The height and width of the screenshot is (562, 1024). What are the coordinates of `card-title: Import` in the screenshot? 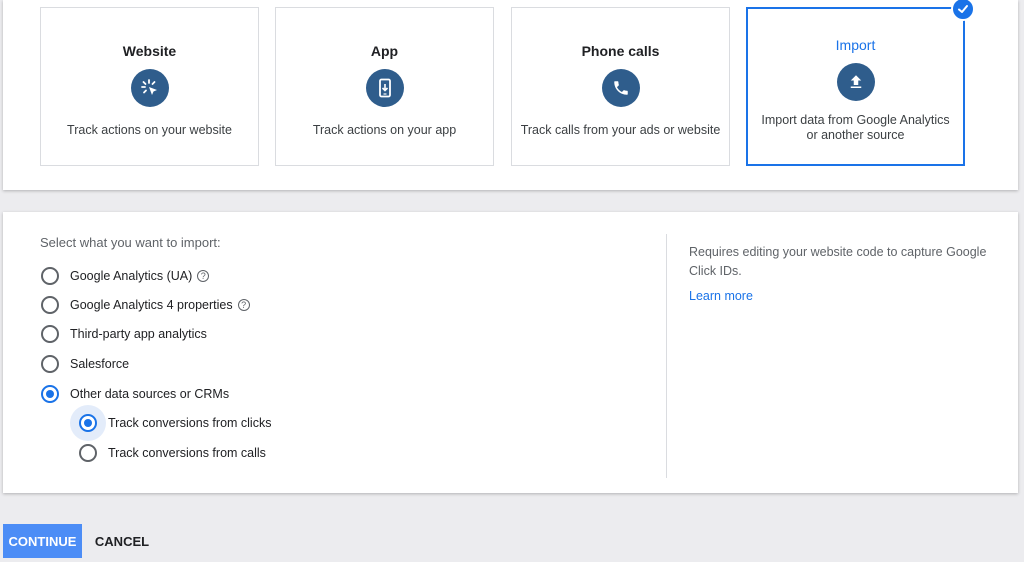 It's located at (855, 45).